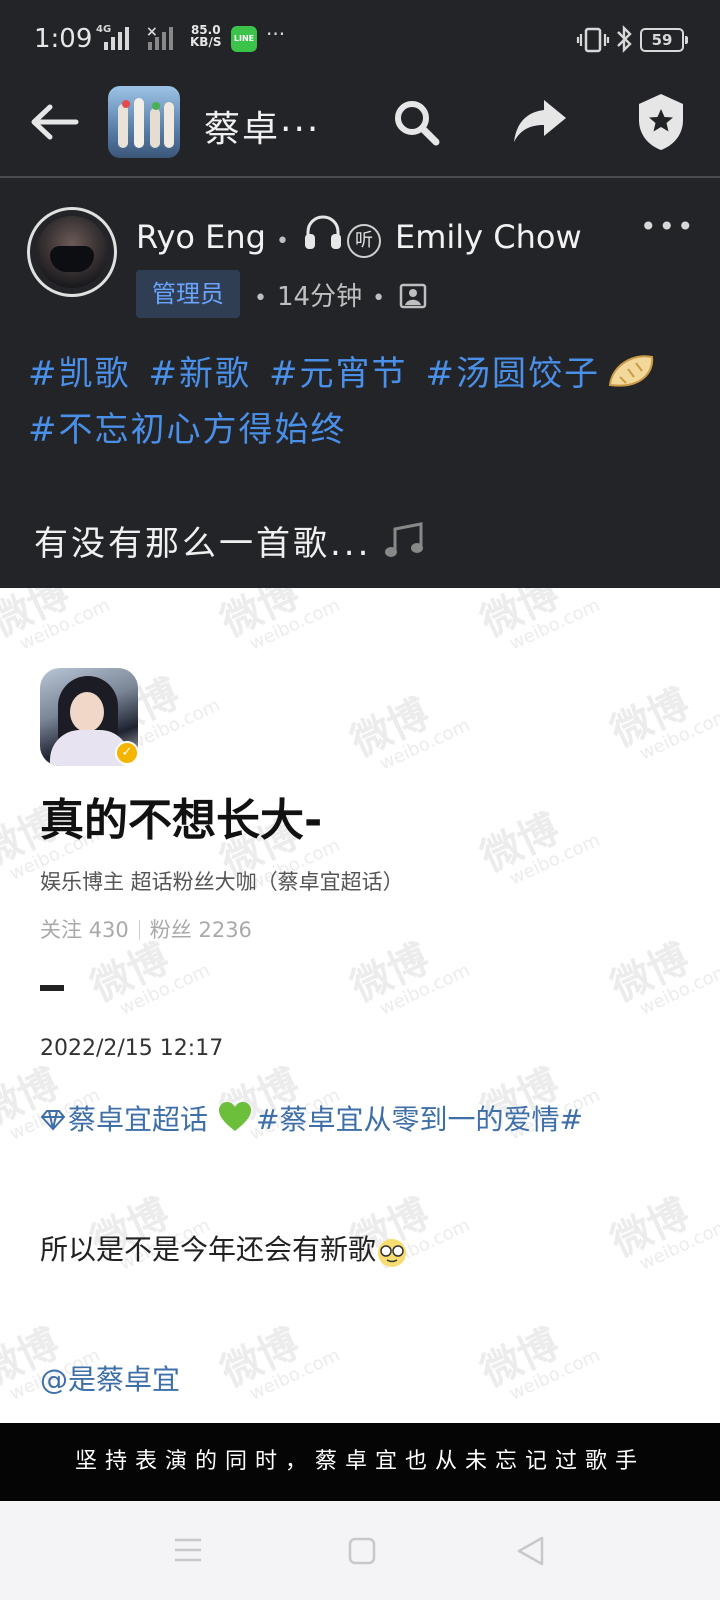  I want to click on back-icon, so click(531, 1551).